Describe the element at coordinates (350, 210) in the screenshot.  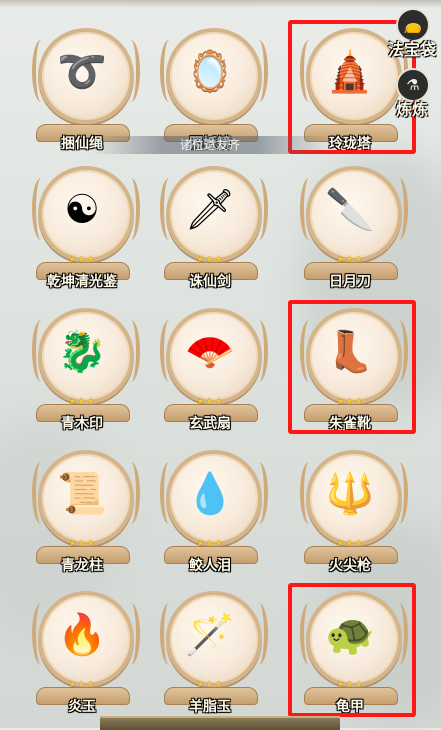
I see `blade-icon: 🔪` at that location.